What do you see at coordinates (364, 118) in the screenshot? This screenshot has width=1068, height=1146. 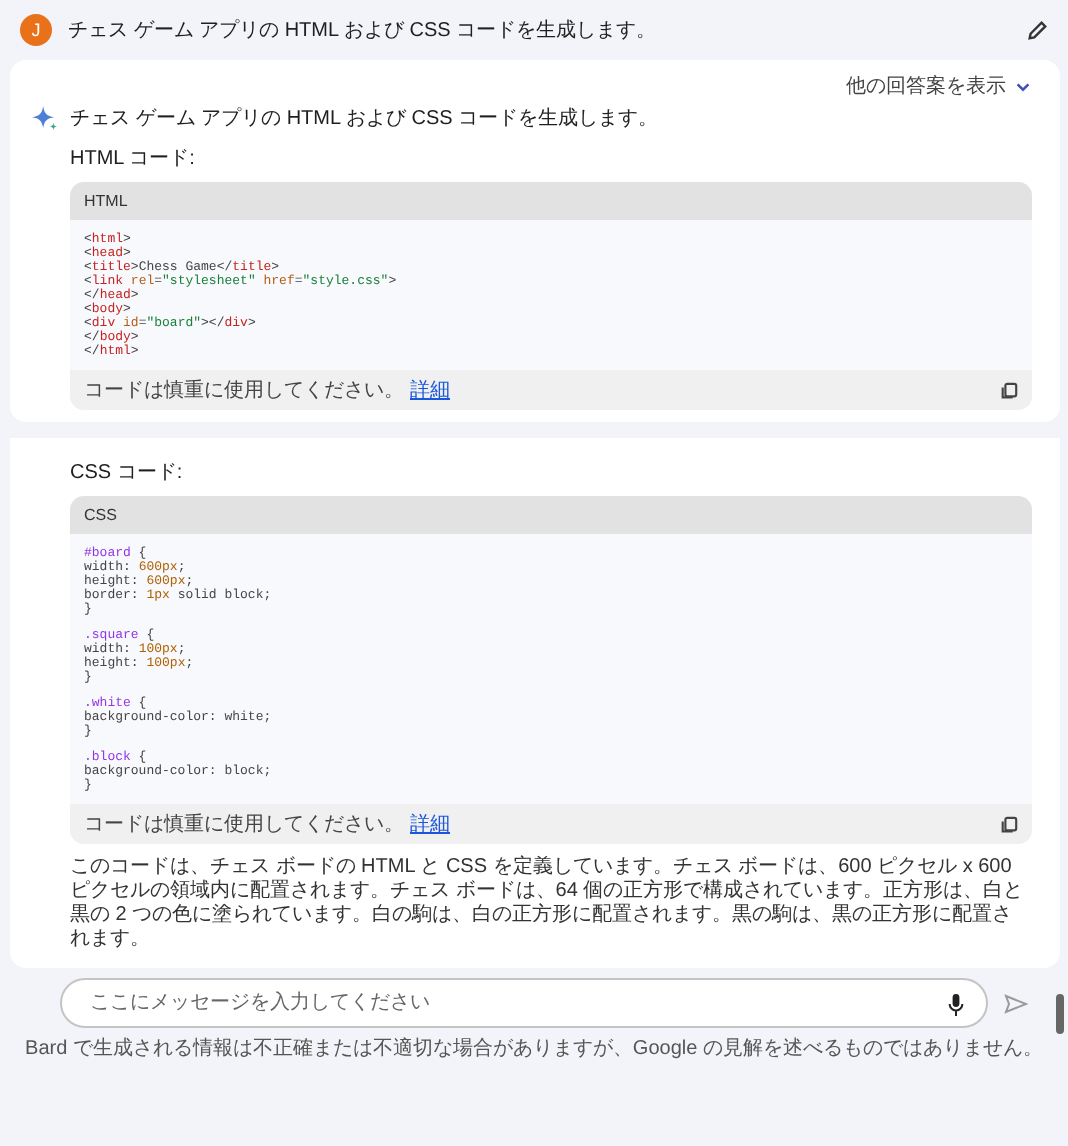 I see `response-intro: チェス ゲーム アプリの HTML および CSS コードを生成します。` at bounding box center [364, 118].